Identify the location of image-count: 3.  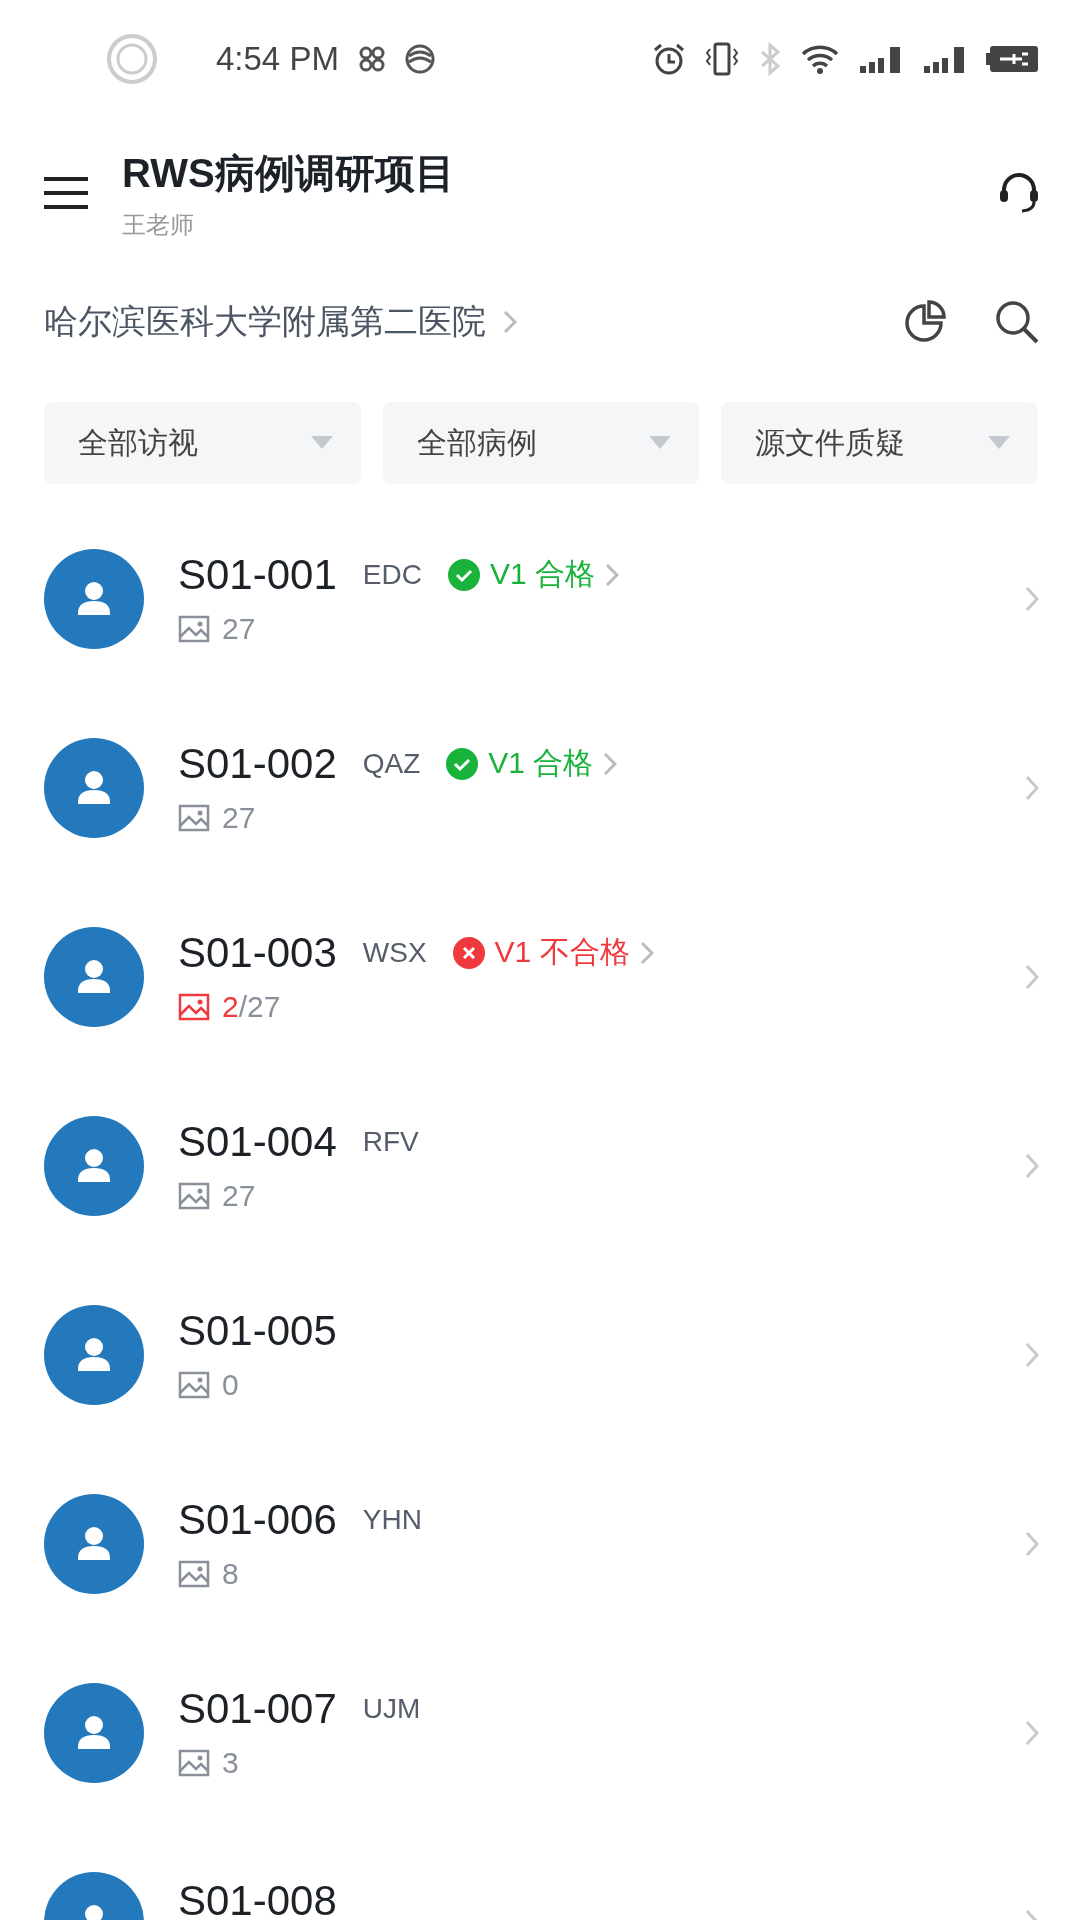
(230, 1762).